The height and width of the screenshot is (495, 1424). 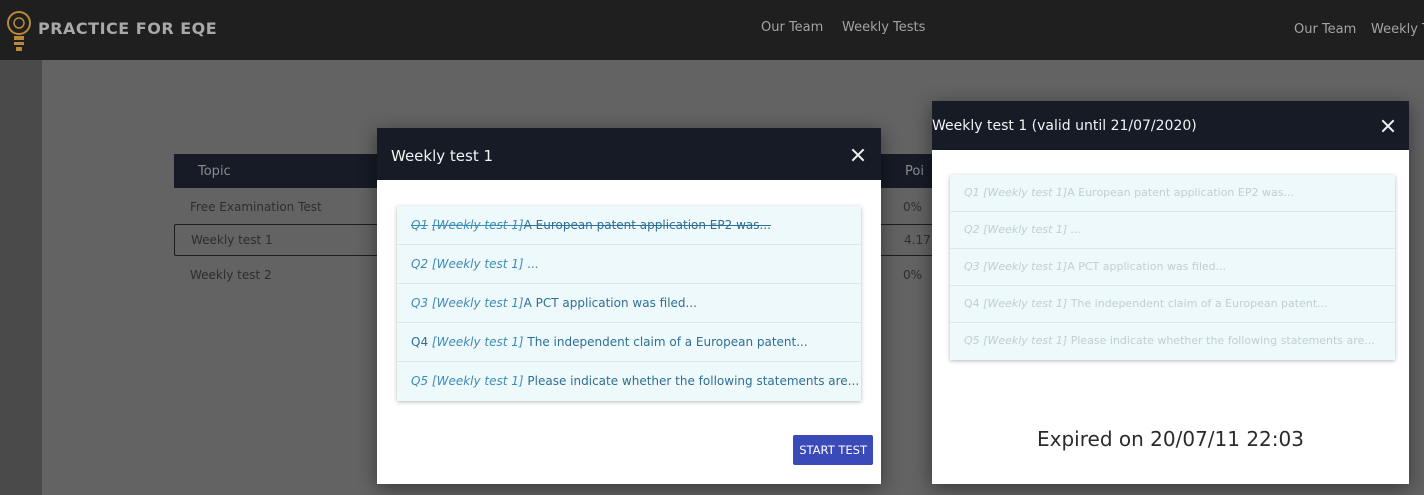 I want to click on page-gutter, so click(x=24, y=277).